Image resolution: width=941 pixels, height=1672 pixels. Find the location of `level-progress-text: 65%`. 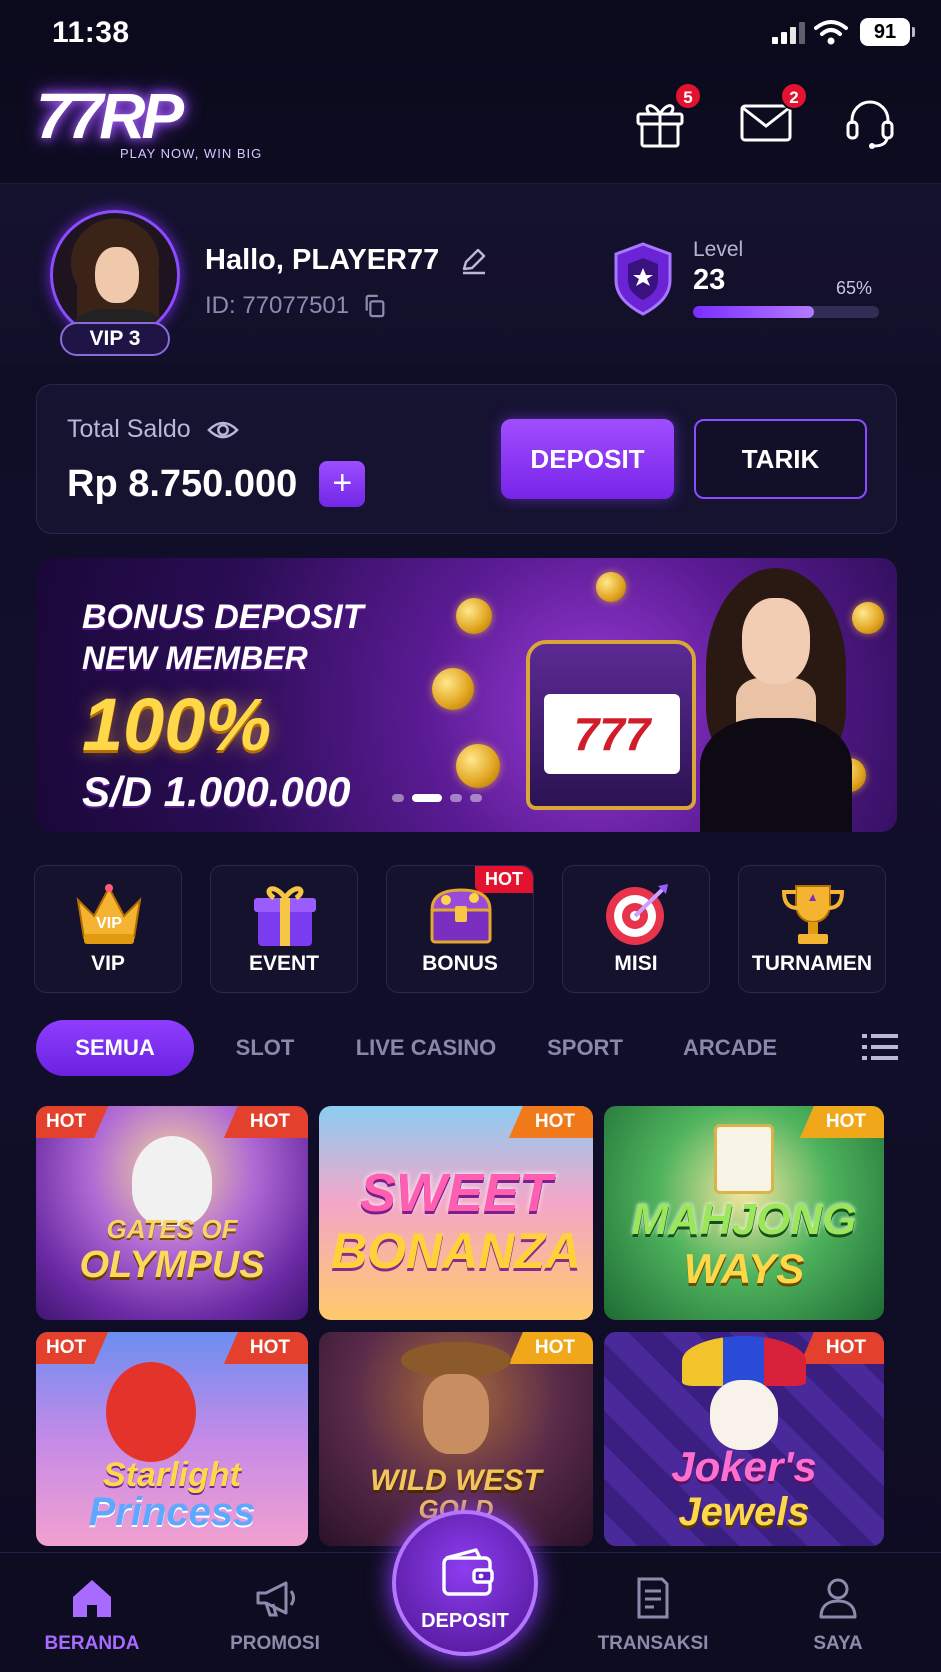

level-progress-text: 65% is located at coordinates (854, 288).